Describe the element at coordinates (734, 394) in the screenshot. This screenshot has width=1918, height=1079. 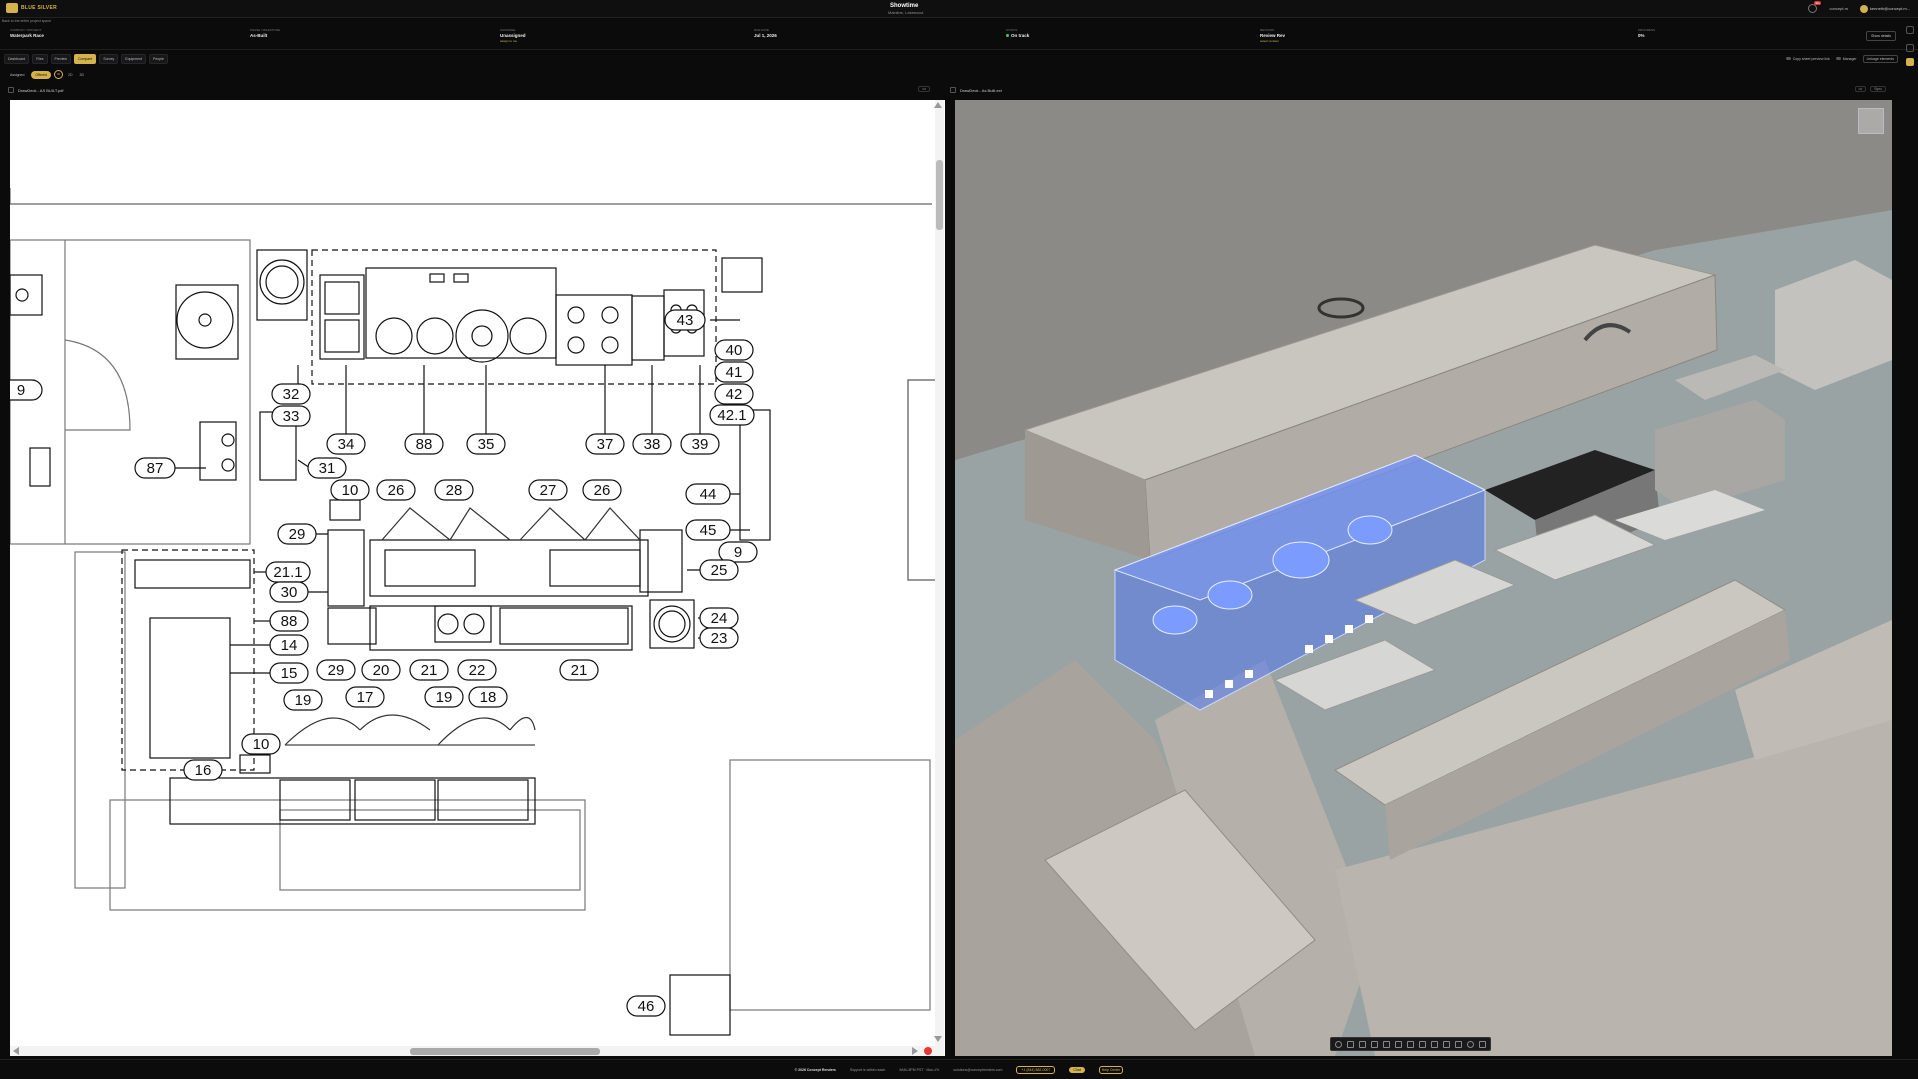
I see `callout-42: 42` at that location.